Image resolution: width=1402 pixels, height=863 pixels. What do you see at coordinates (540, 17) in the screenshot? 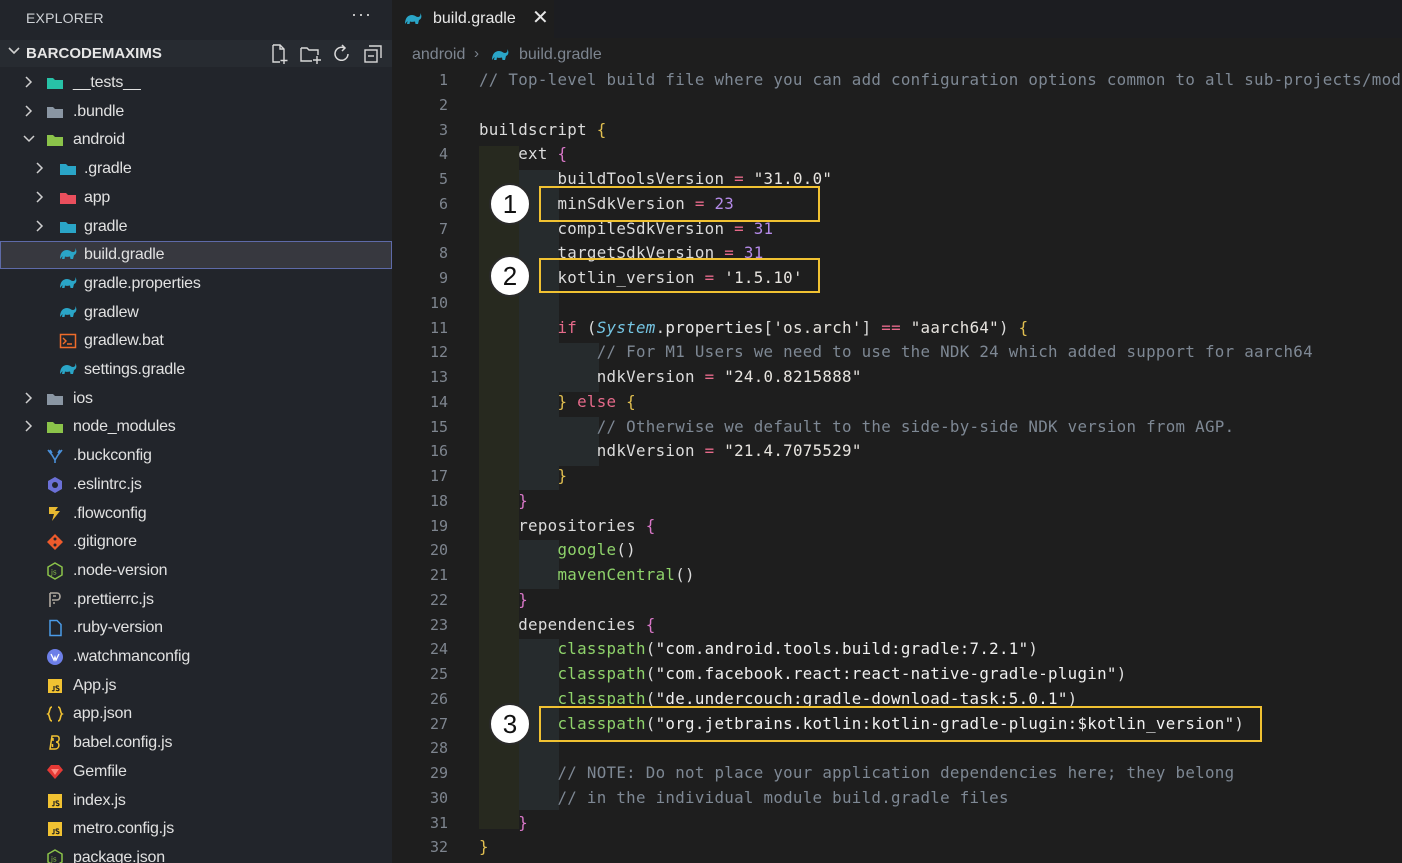
I see `close-icon: ✕` at bounding box center [540, 17].